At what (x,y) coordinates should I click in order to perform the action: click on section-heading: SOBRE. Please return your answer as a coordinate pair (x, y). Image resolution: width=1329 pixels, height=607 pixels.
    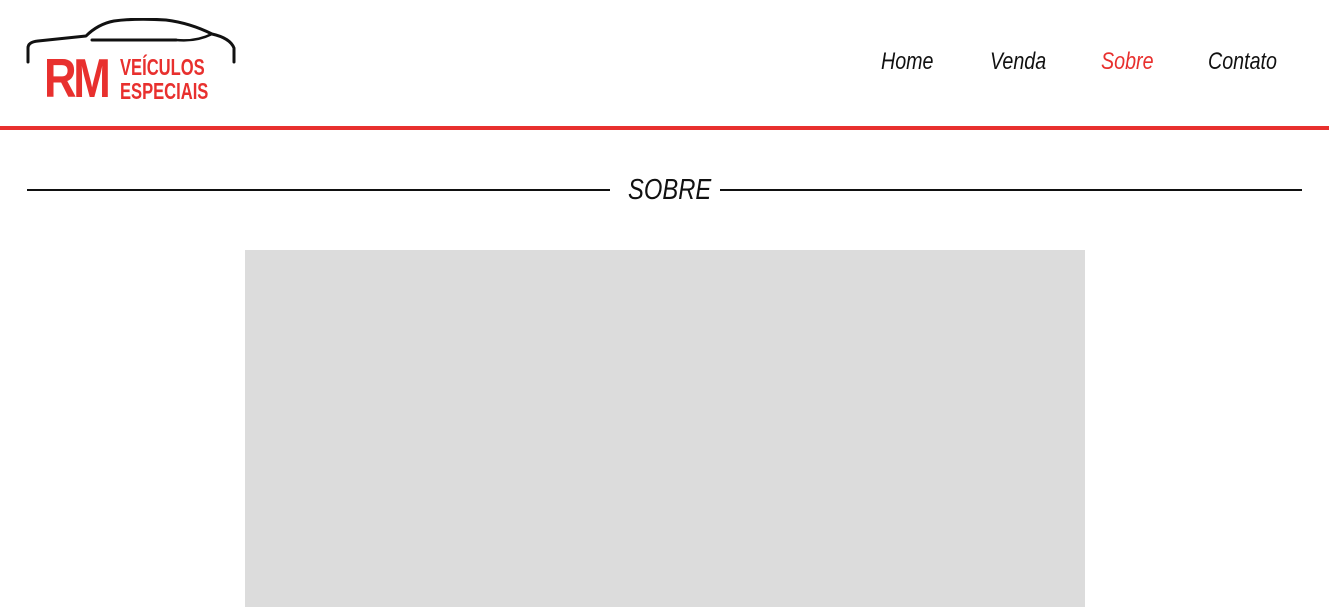
    Looking at the image, I should click on (664, 190).